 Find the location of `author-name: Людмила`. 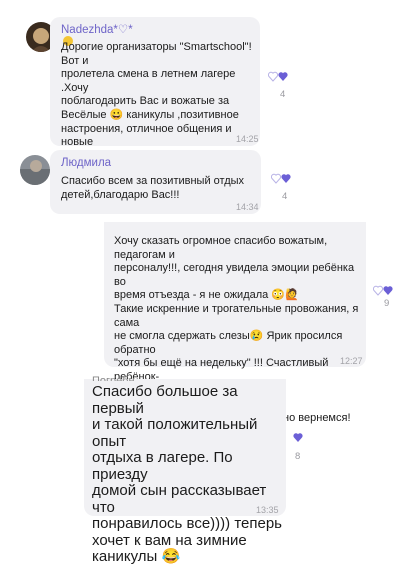

author-name: Людмила is located at coordinates (86, 163).